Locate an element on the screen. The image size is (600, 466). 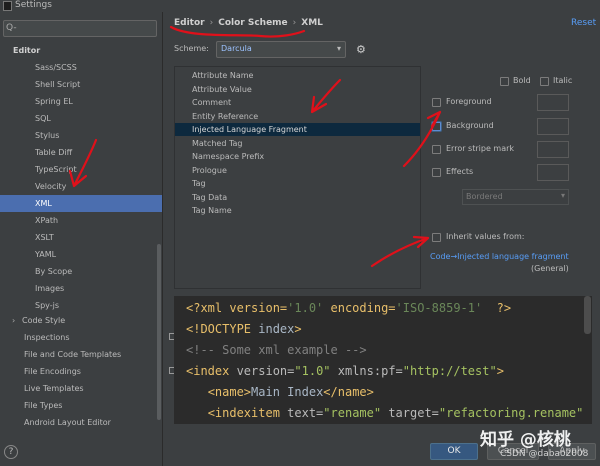
code-token: 'ISO-8859-1' is located at coordinates (439, 308).